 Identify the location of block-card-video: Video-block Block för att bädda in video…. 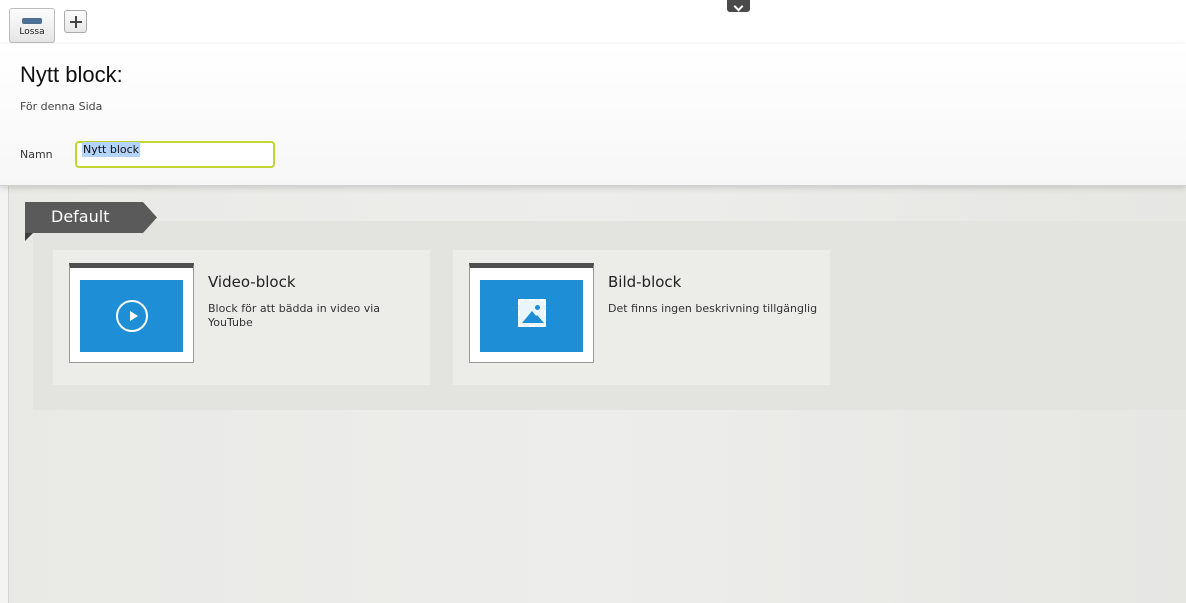
(241, 317).